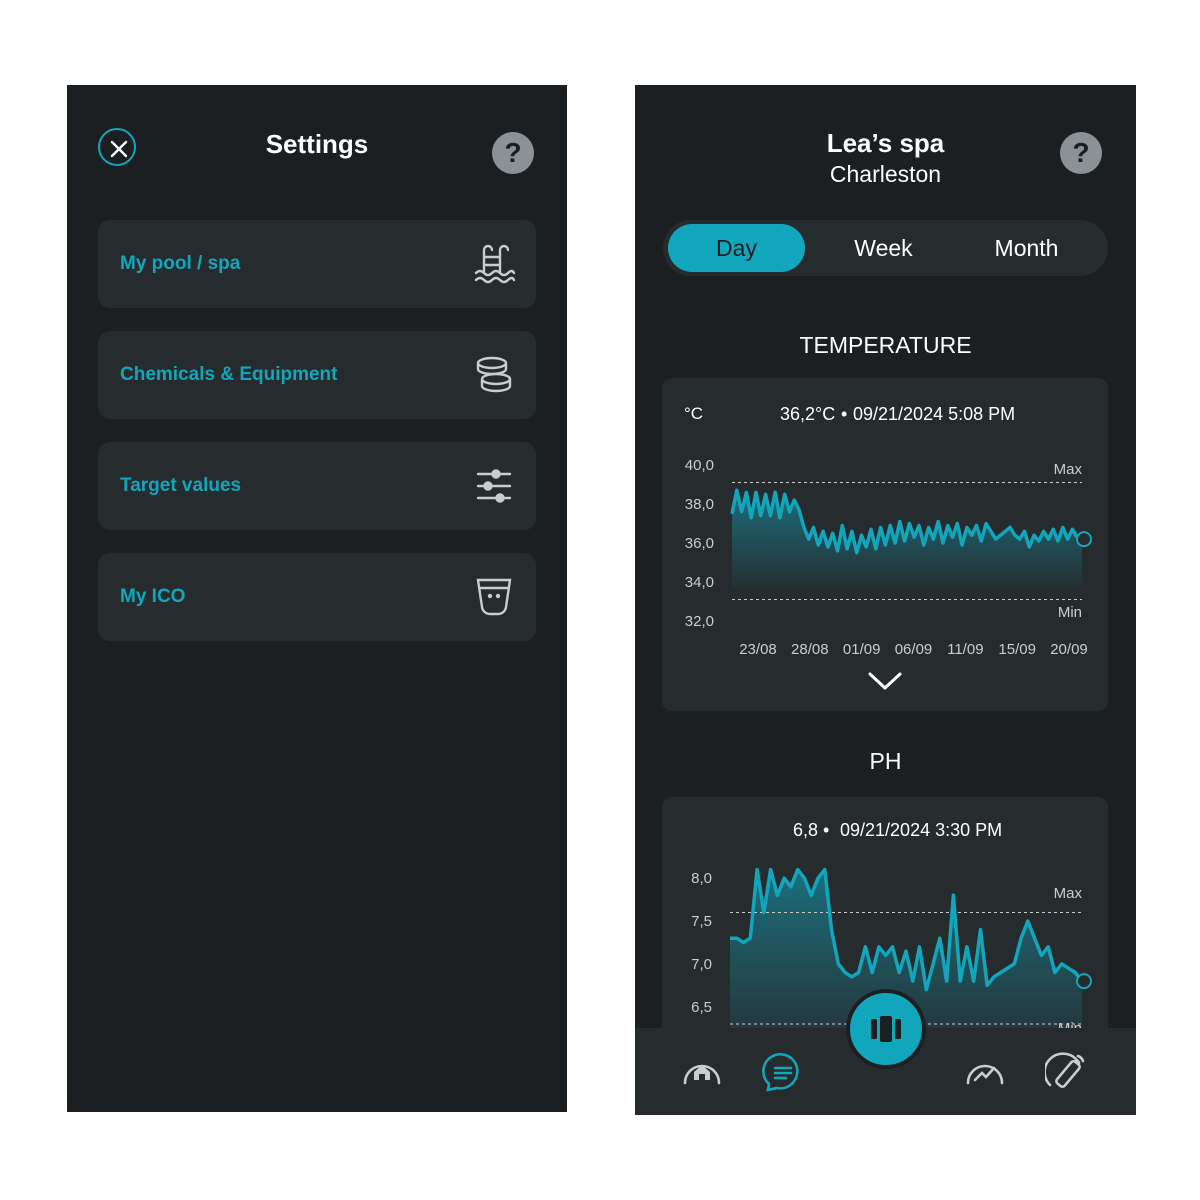 The image size is (1200, 1200). Describe the element at coordinates (807, 414) in the screenshot. I see `current-reading-value: 36,2°C` at that location.